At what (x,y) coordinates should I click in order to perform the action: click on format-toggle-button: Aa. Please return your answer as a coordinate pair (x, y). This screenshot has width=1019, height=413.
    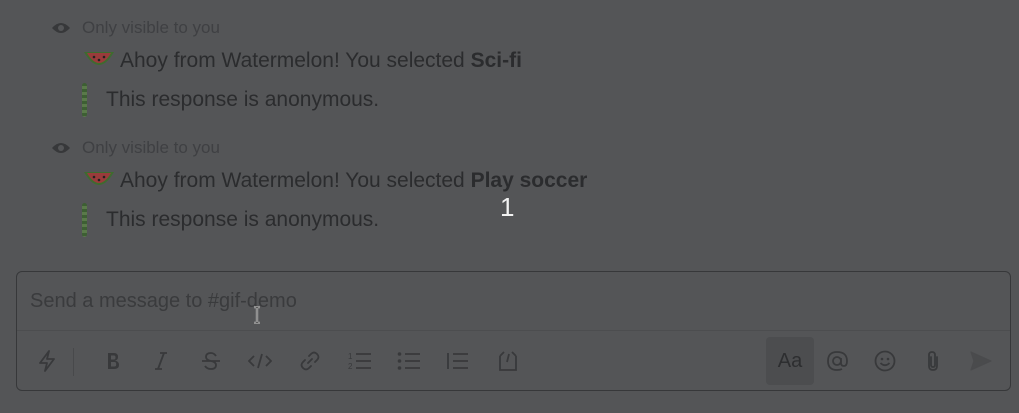
    Looking at the image, I should click on (790, 361).